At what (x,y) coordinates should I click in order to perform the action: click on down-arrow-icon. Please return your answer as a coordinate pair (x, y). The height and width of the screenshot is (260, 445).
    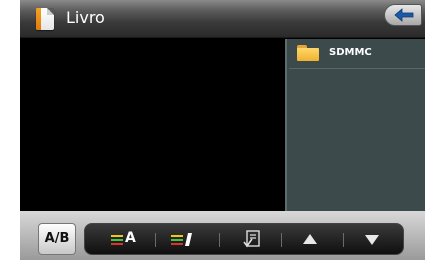
    Looking at the image, I should click on (372, 240).